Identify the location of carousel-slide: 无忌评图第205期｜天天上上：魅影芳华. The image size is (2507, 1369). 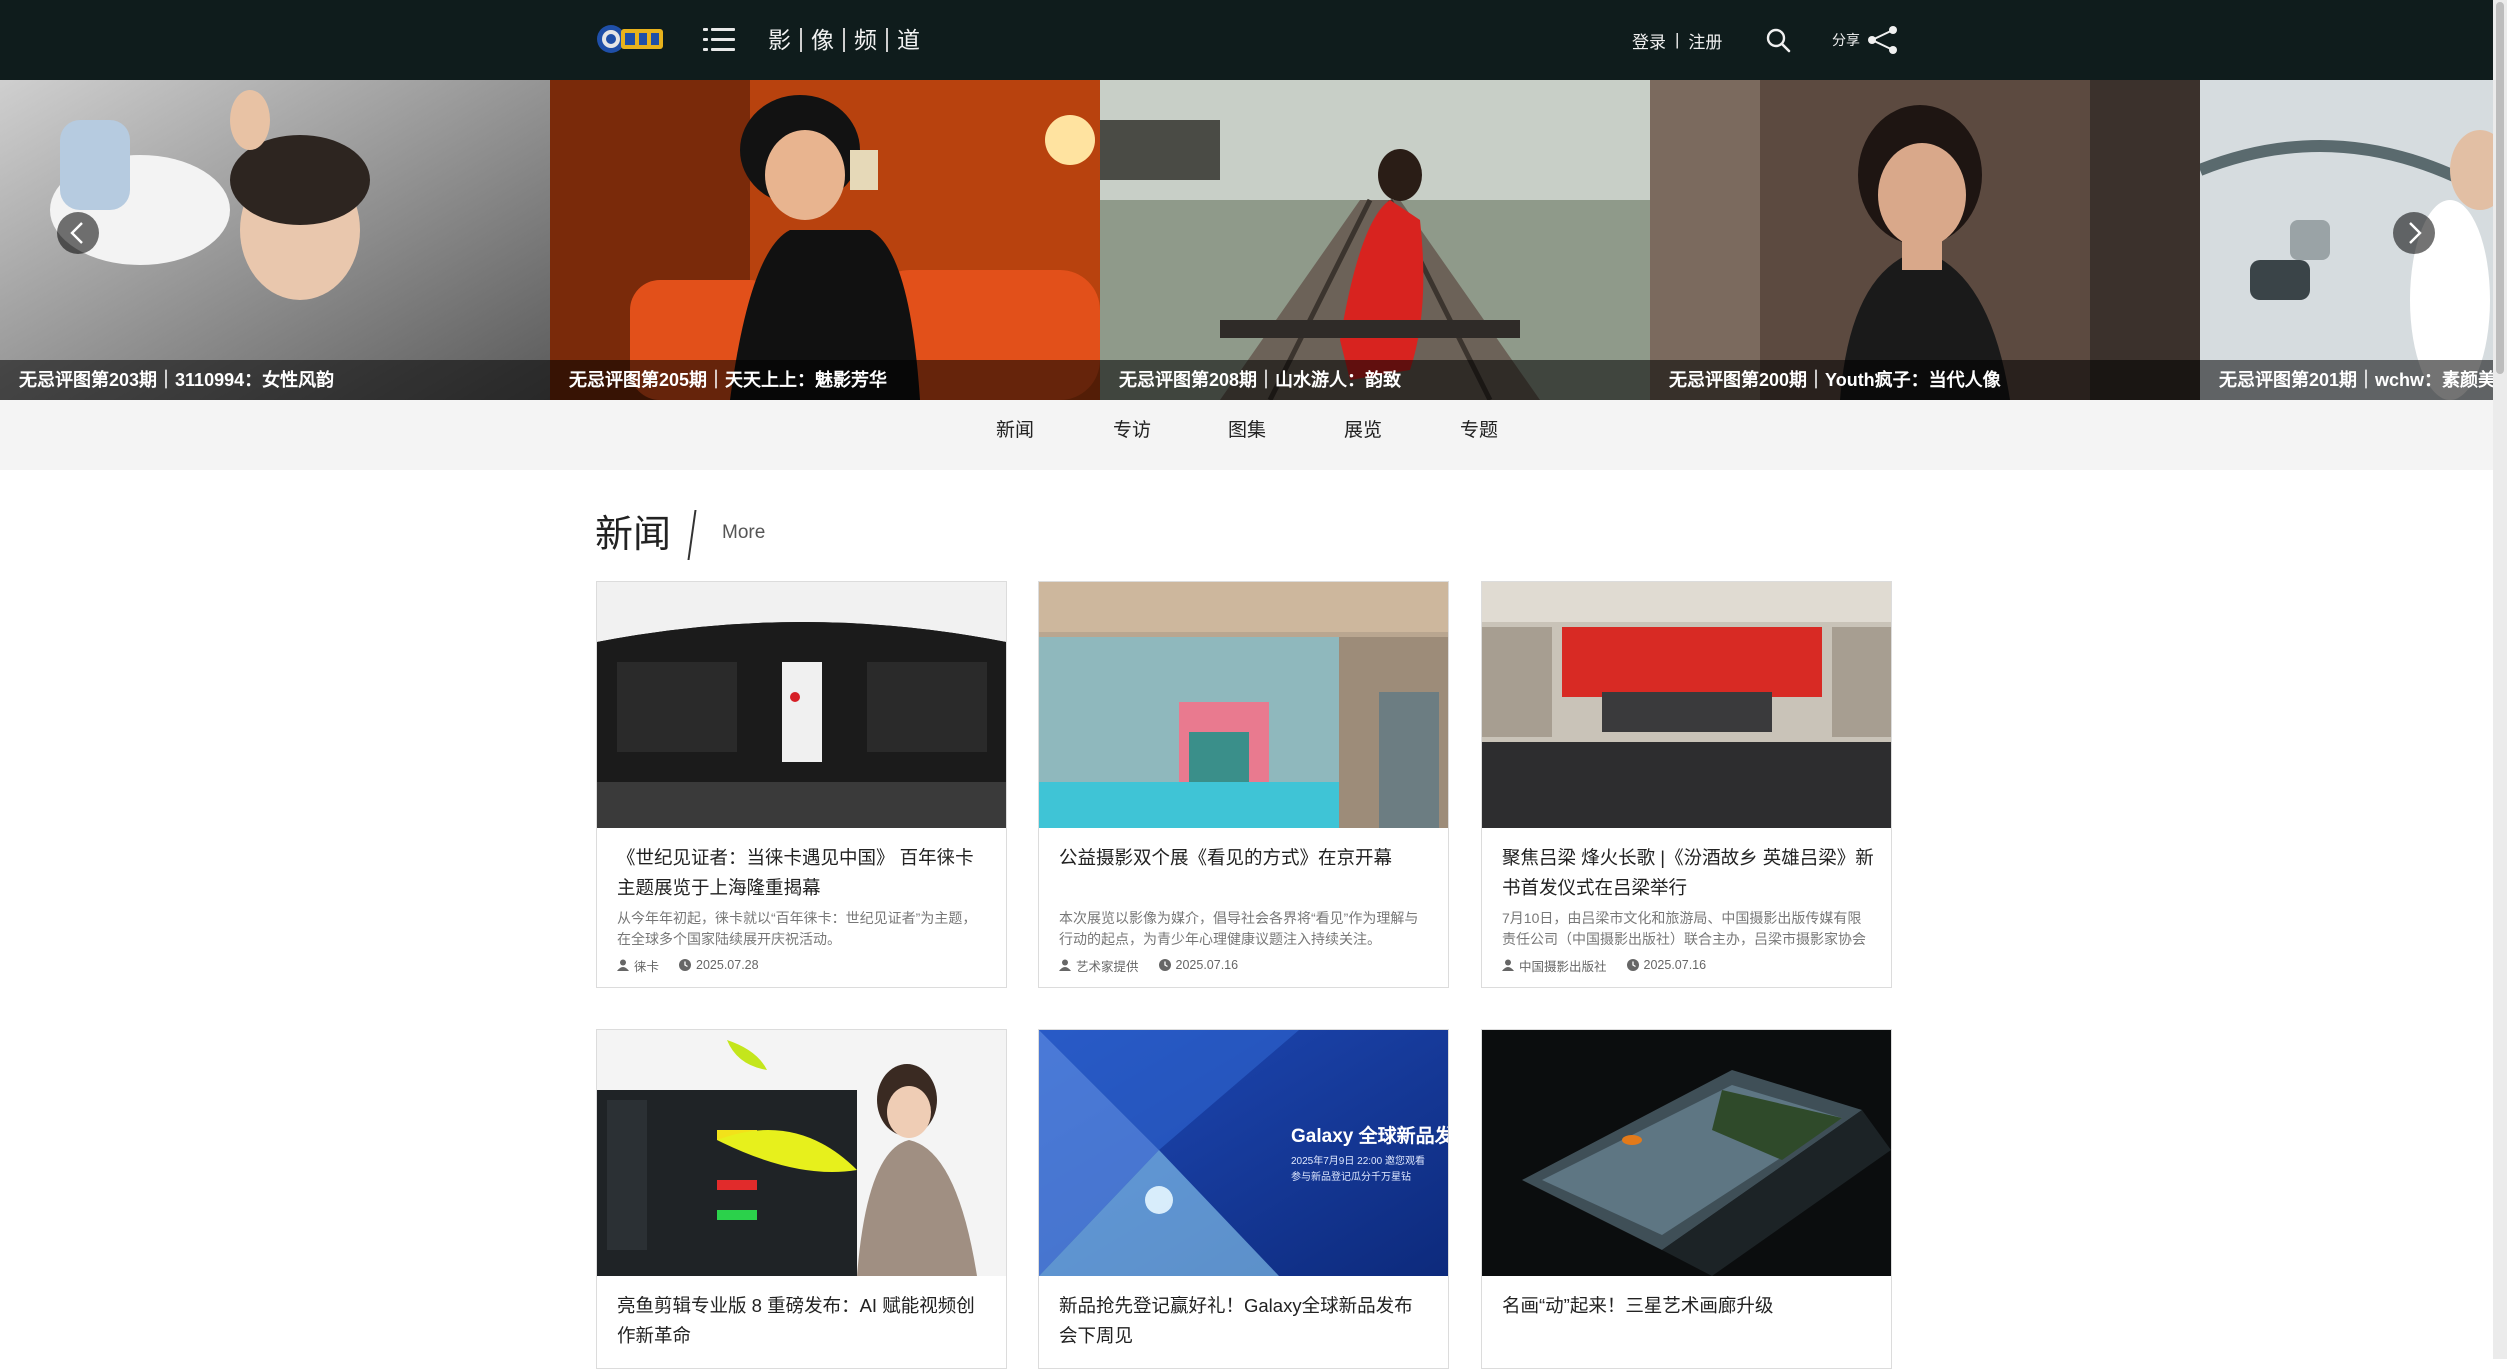
(825, 240).